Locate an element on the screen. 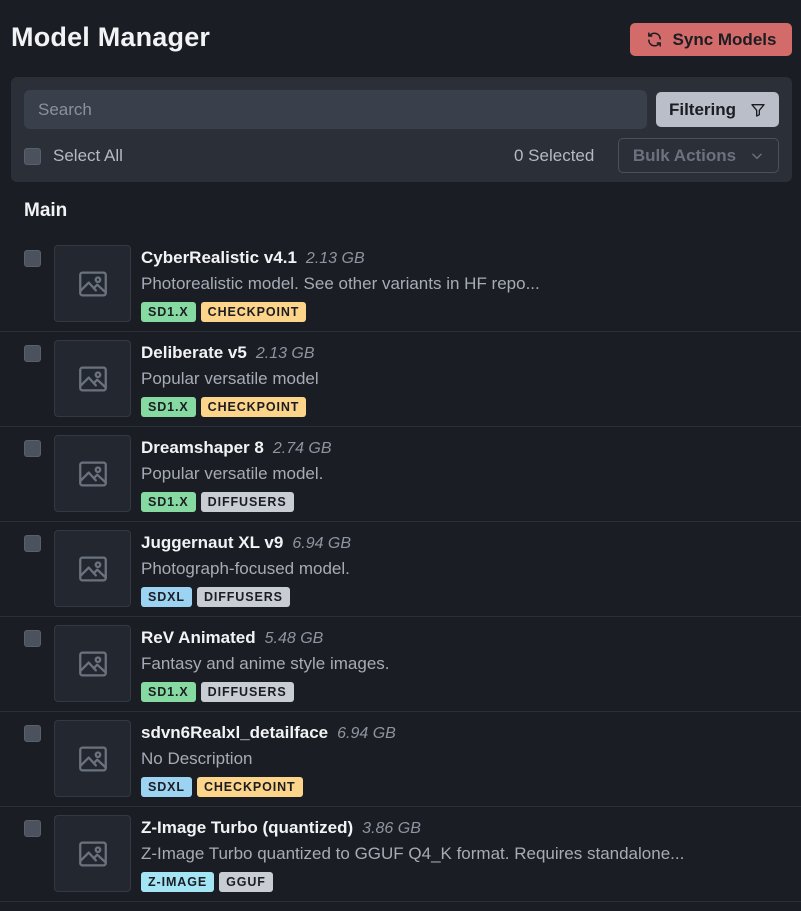 This screenshot has height=911, width=801. model-size: 2.74 GB is located at coordinates (302, 448).